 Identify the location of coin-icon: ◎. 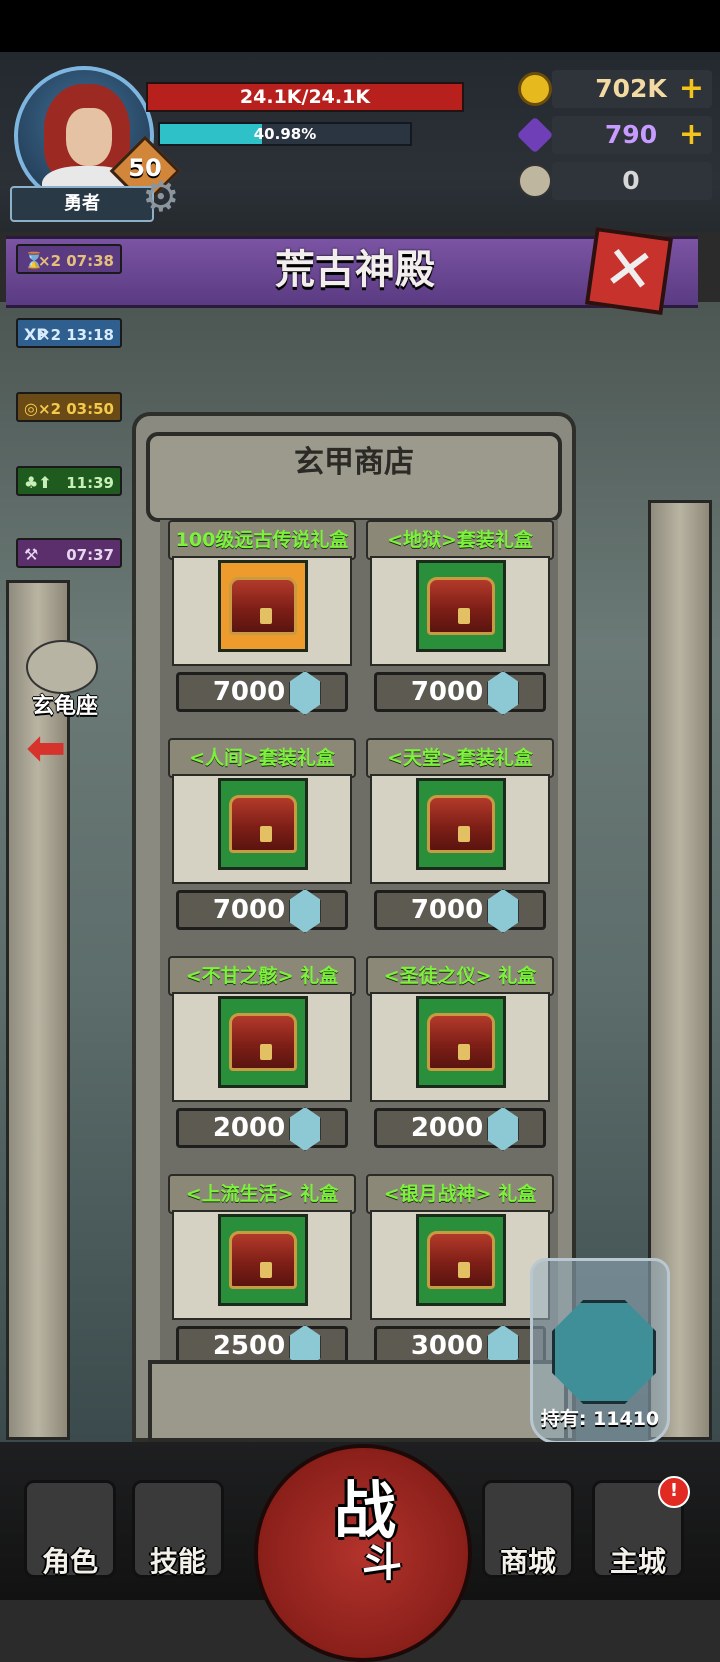
(31, 408).